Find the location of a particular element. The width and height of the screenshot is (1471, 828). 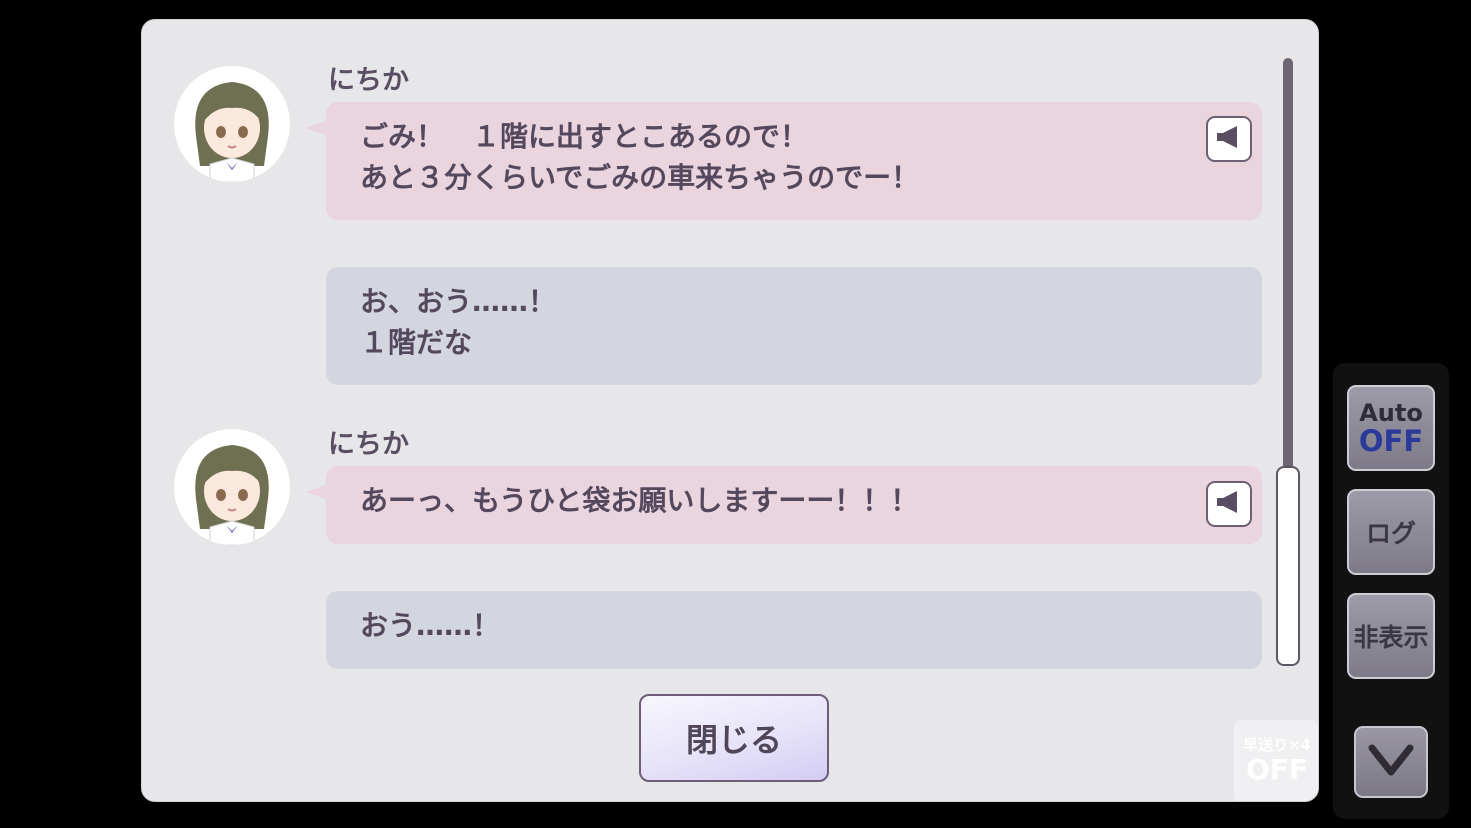

message-line: ごみ！ １階に出すとこあるので！ is located at coordinates (584, 136).